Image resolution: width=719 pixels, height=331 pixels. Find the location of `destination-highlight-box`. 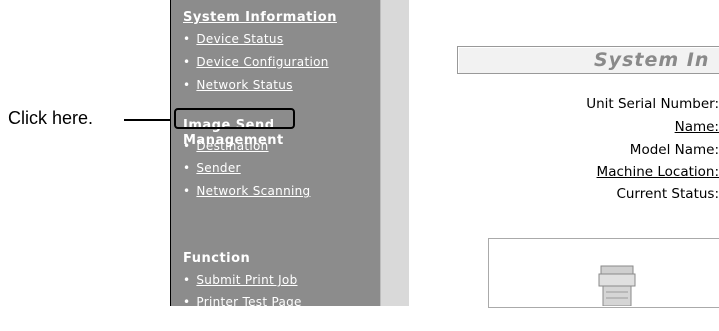

destination-highlight-box is located at coordinates (234, 118).